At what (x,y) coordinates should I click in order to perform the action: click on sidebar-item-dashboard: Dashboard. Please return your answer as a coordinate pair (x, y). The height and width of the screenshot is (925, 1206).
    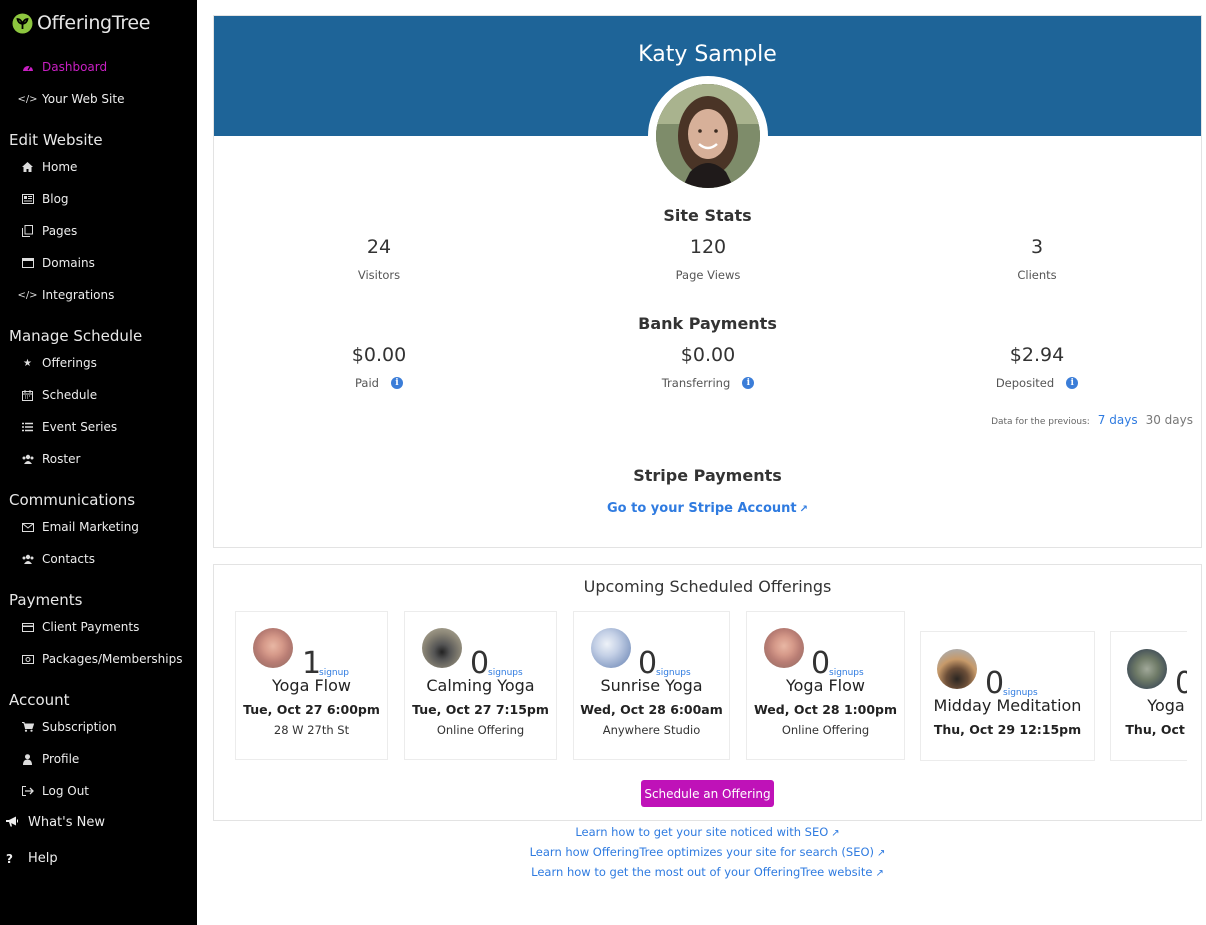
    Looking at the image, I should click on (64, 67).